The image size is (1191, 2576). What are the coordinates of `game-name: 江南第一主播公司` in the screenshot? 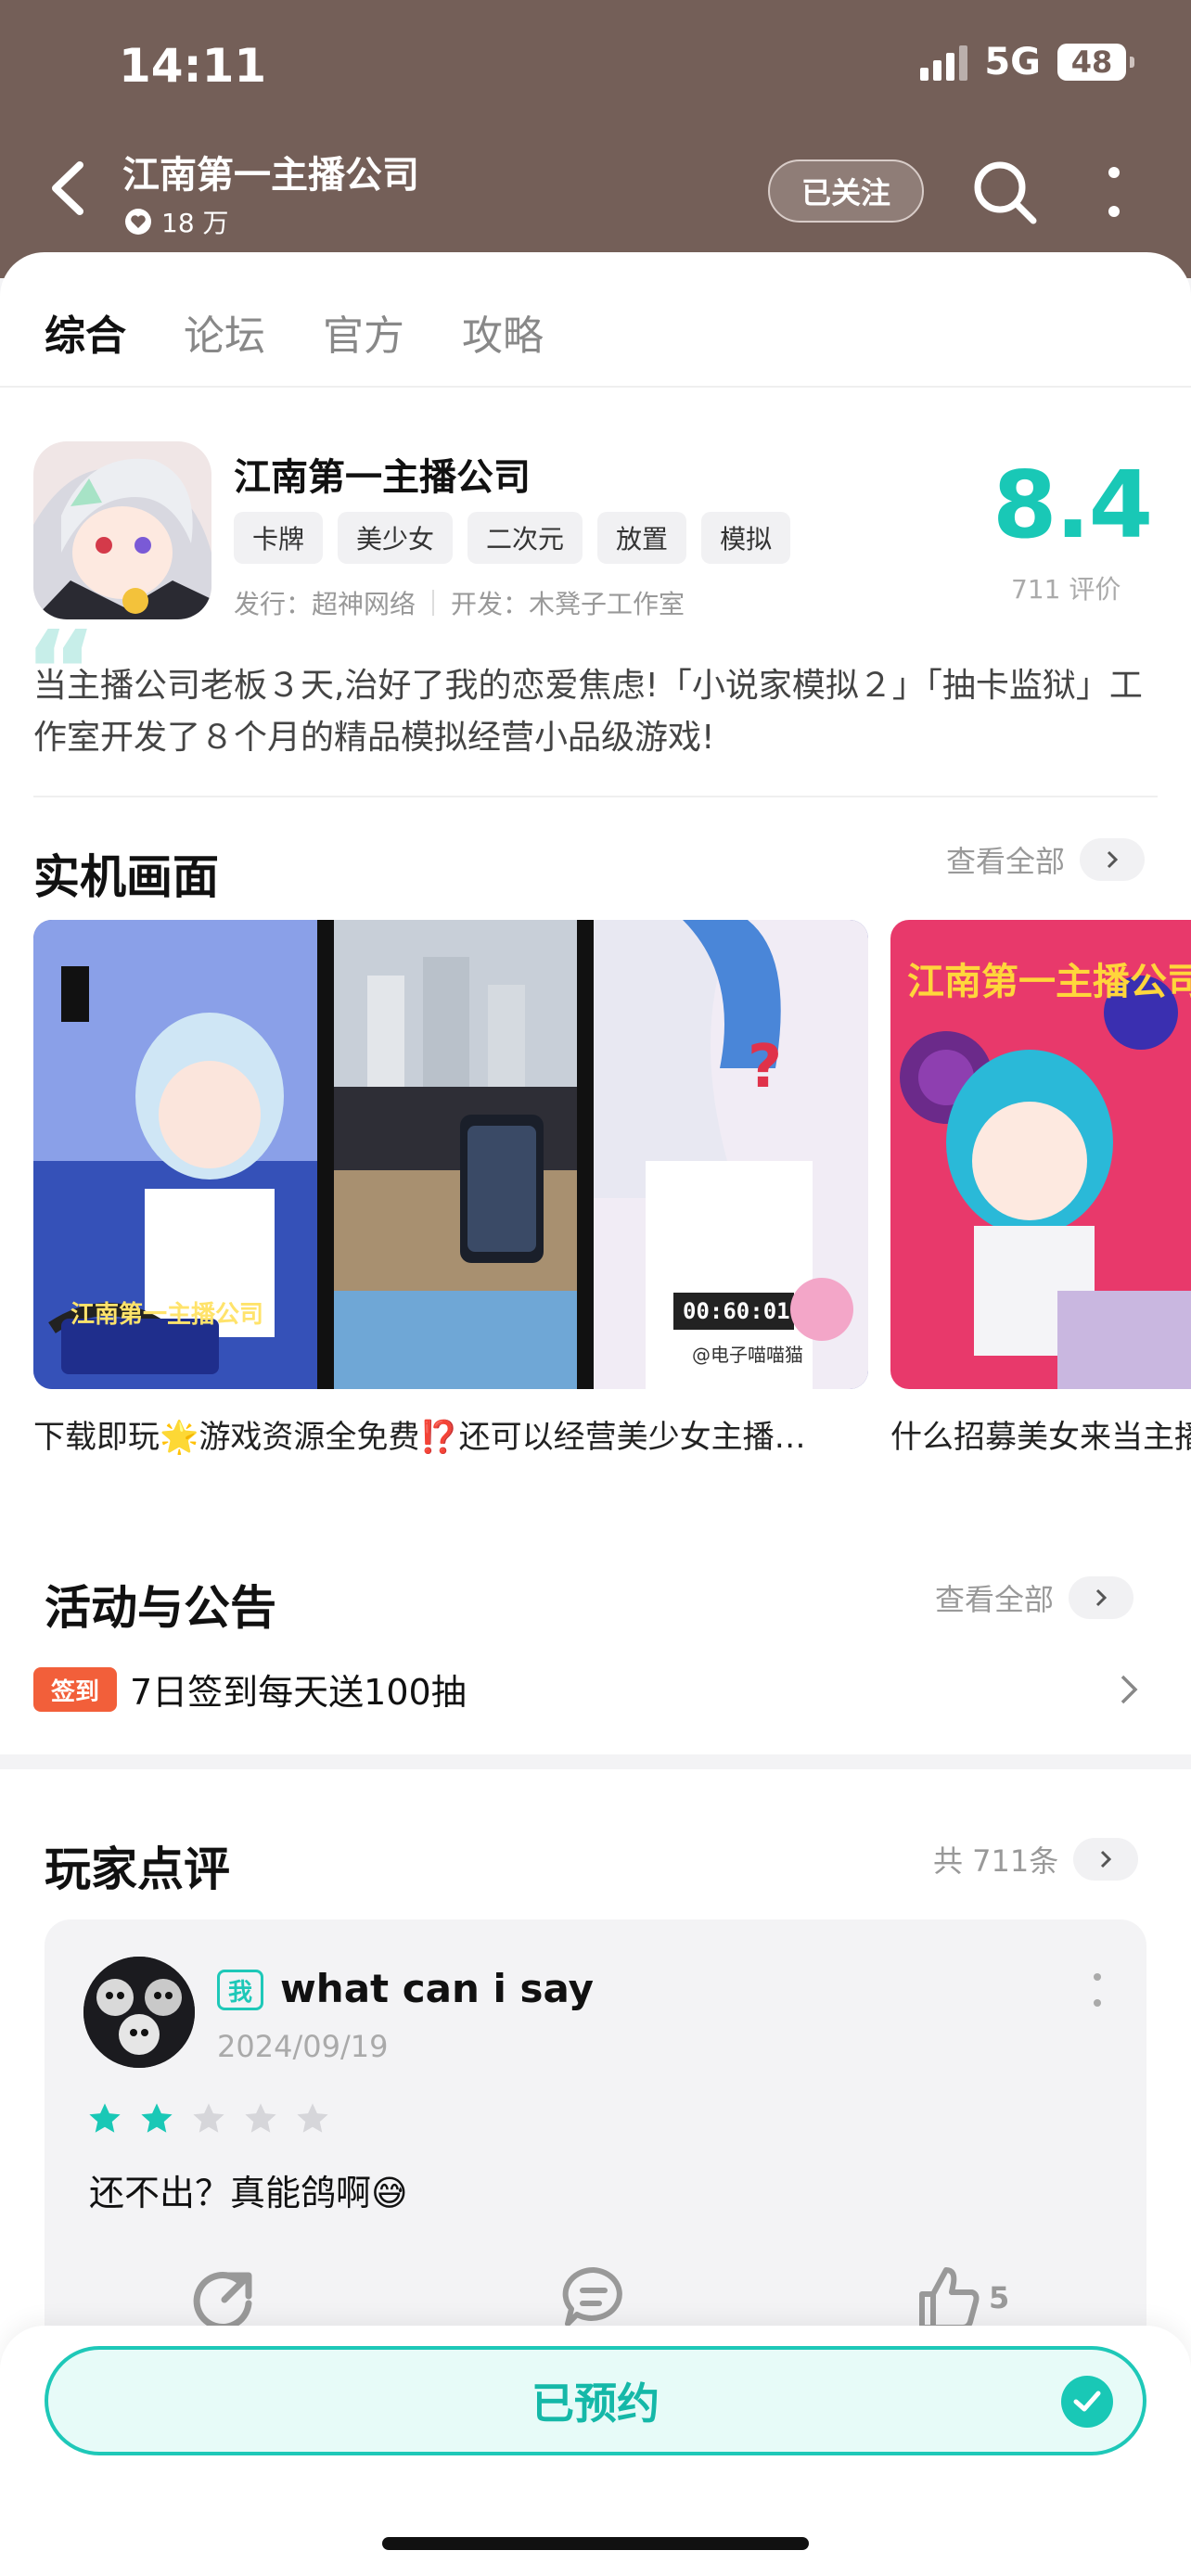 It's located at (382, 478).